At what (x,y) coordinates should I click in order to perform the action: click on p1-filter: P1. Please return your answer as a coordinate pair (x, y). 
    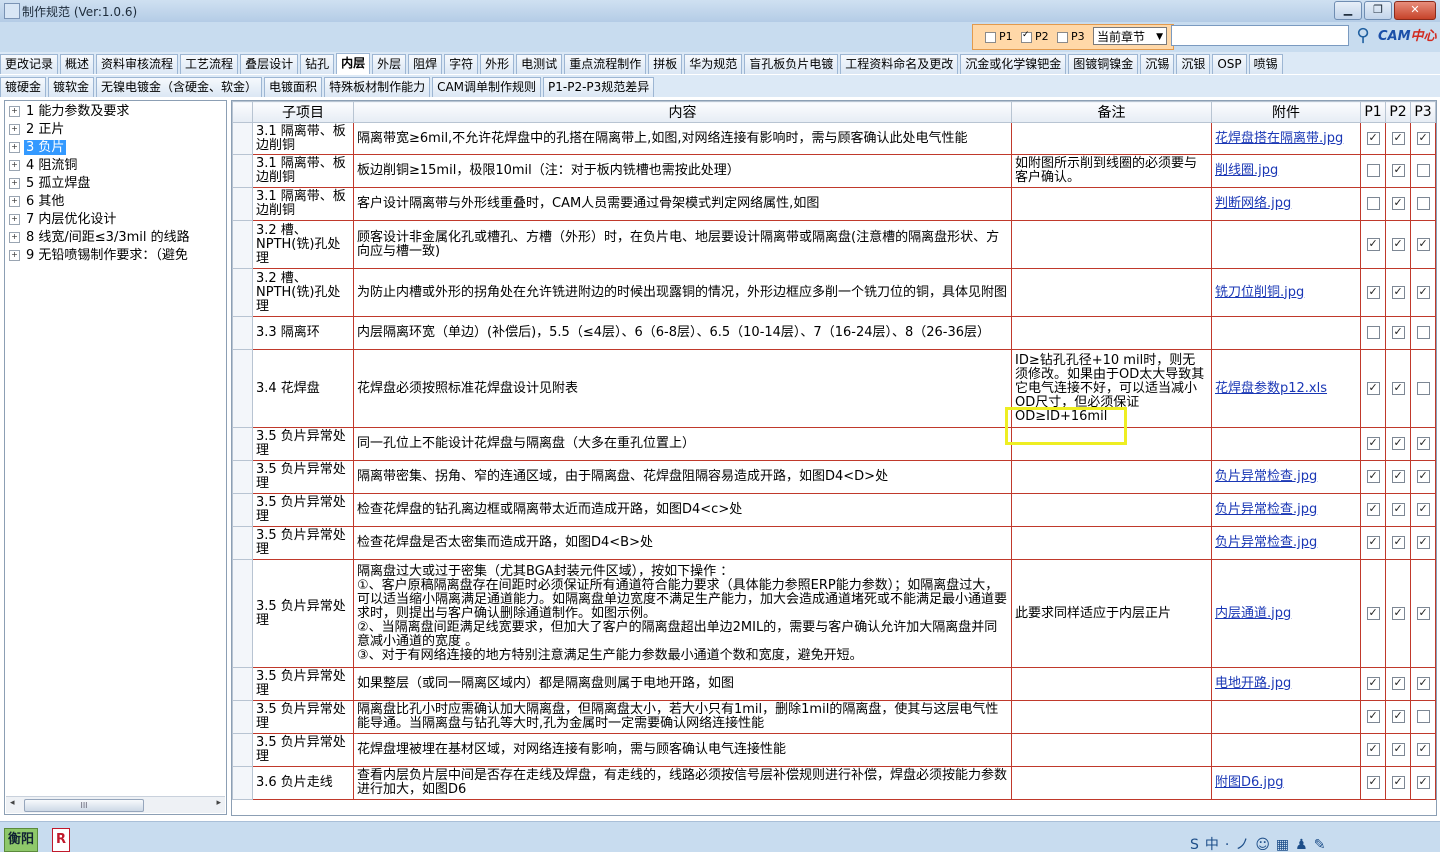
    Looking at the image, I should click on (999, 36).